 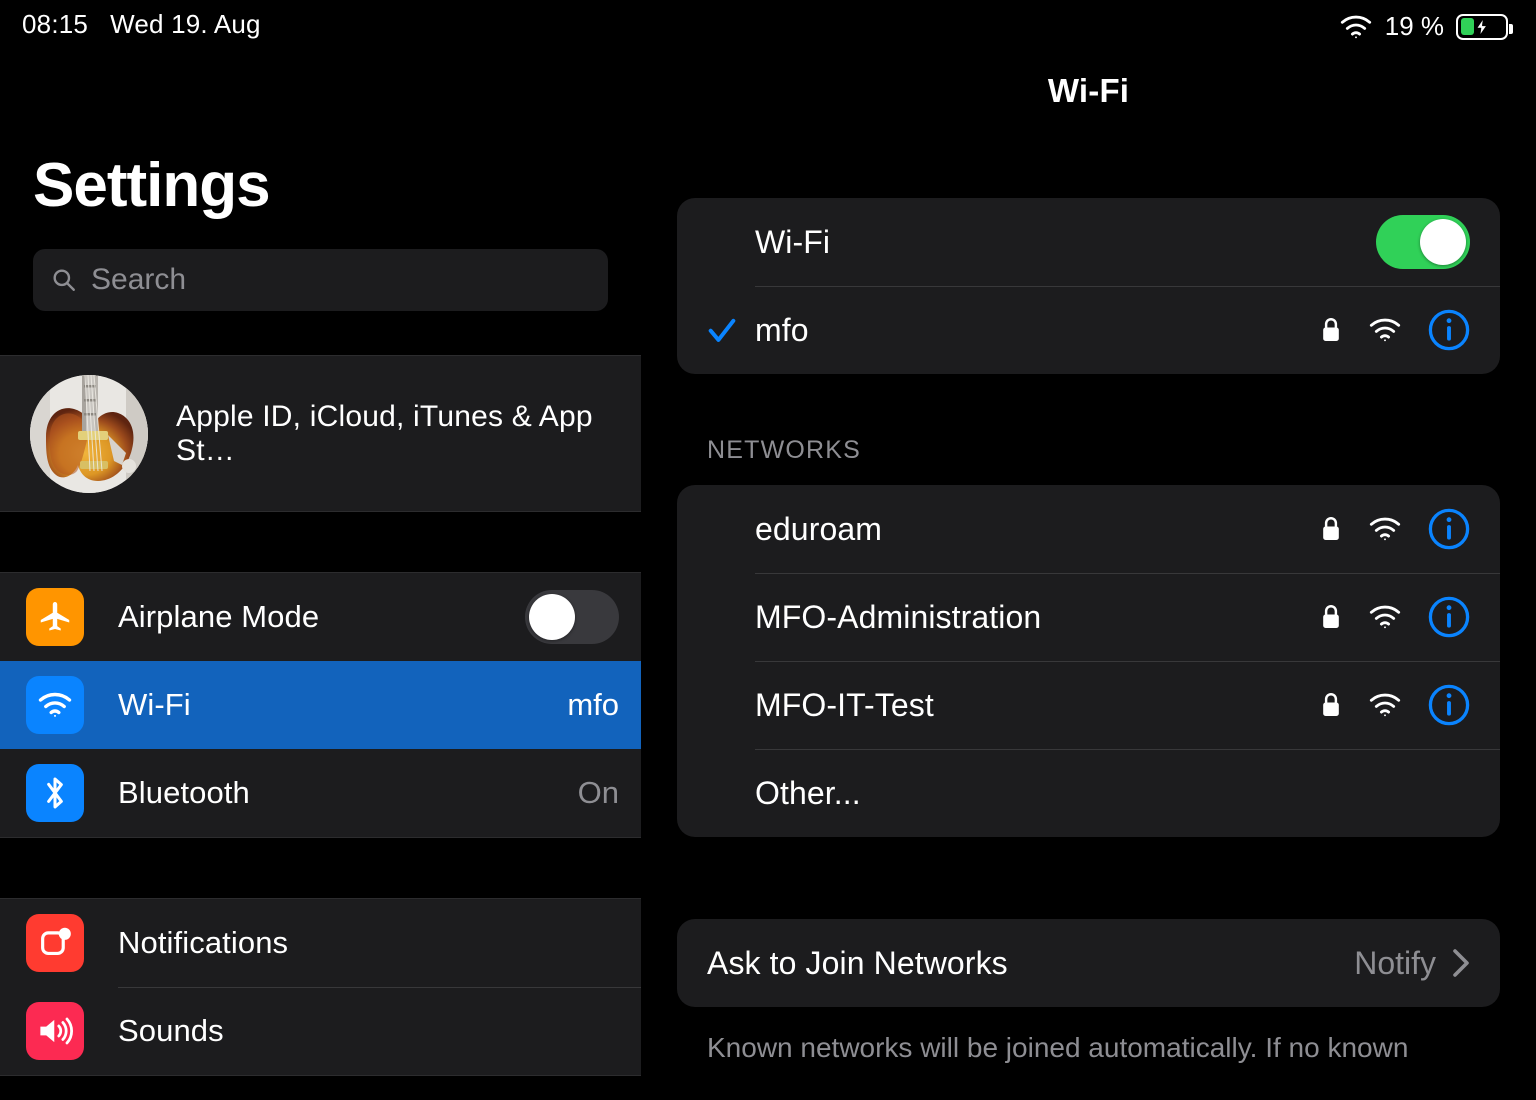 I want to click on sidebar-item-label: Sounds, so click(x=171, y=1030).